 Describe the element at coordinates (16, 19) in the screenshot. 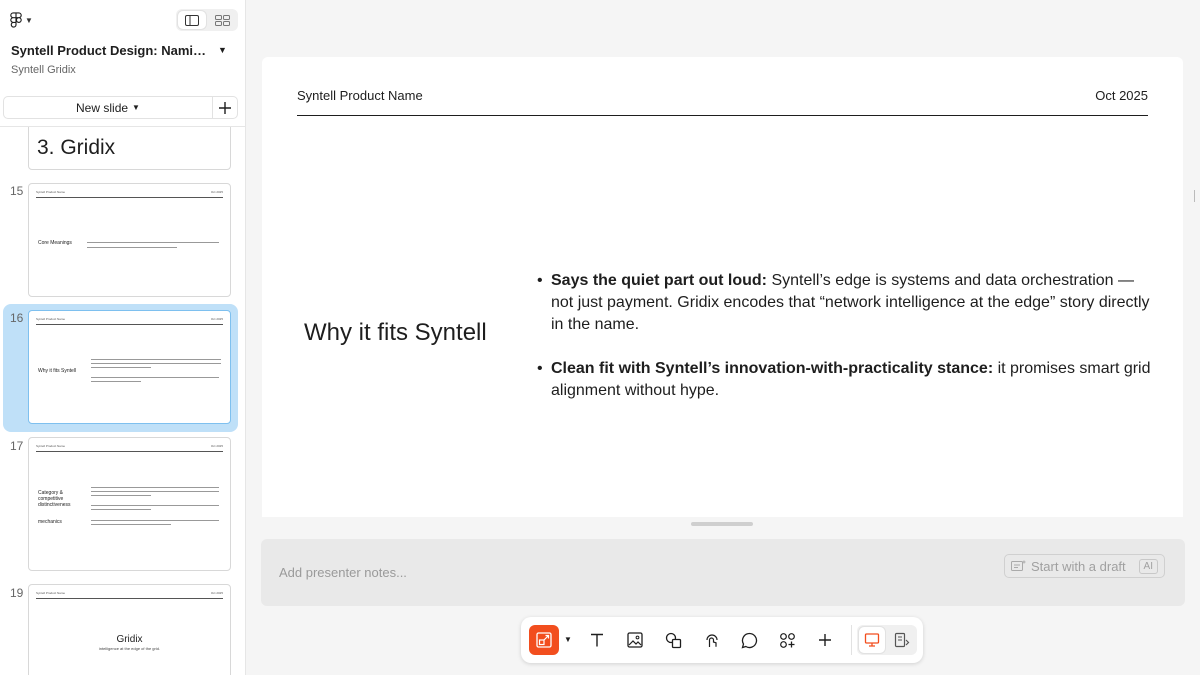

I see `figma-logo-icon` at that location.